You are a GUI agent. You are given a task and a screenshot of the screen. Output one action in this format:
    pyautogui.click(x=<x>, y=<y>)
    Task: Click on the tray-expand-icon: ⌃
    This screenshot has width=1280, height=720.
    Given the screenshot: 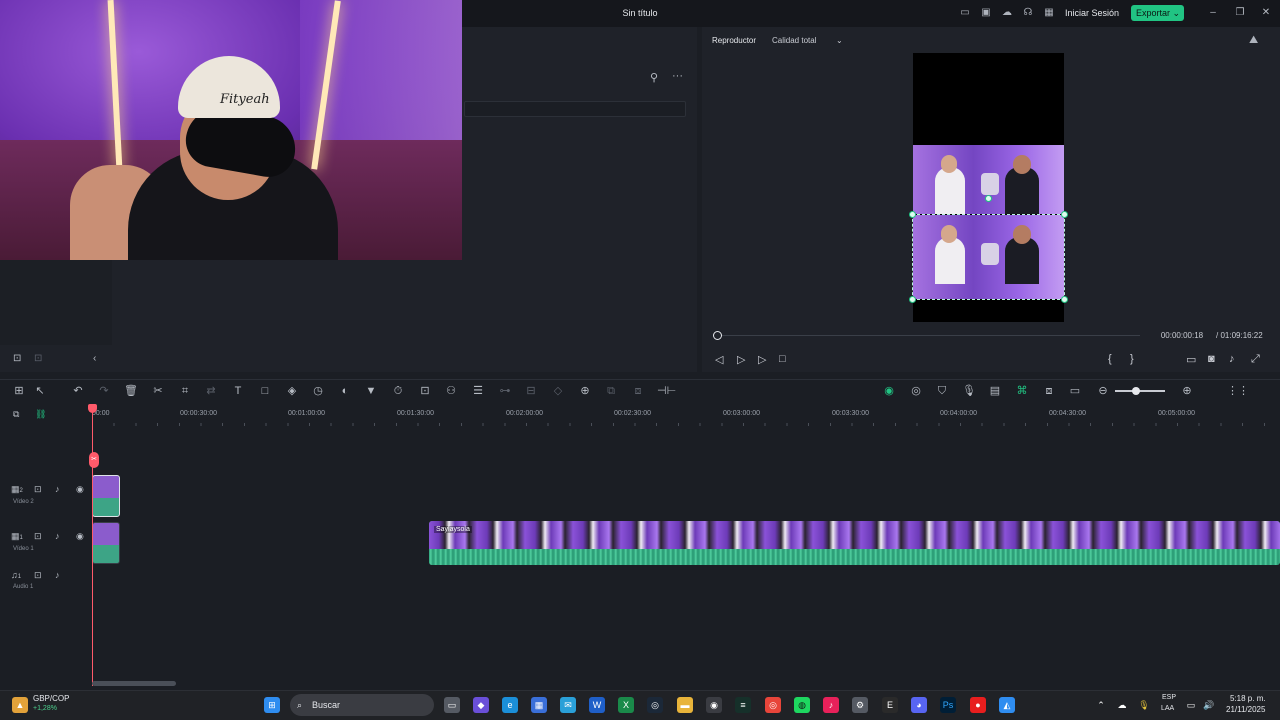 What is the action you would take?
    pyautogui.click(x=1101, y=705)
    